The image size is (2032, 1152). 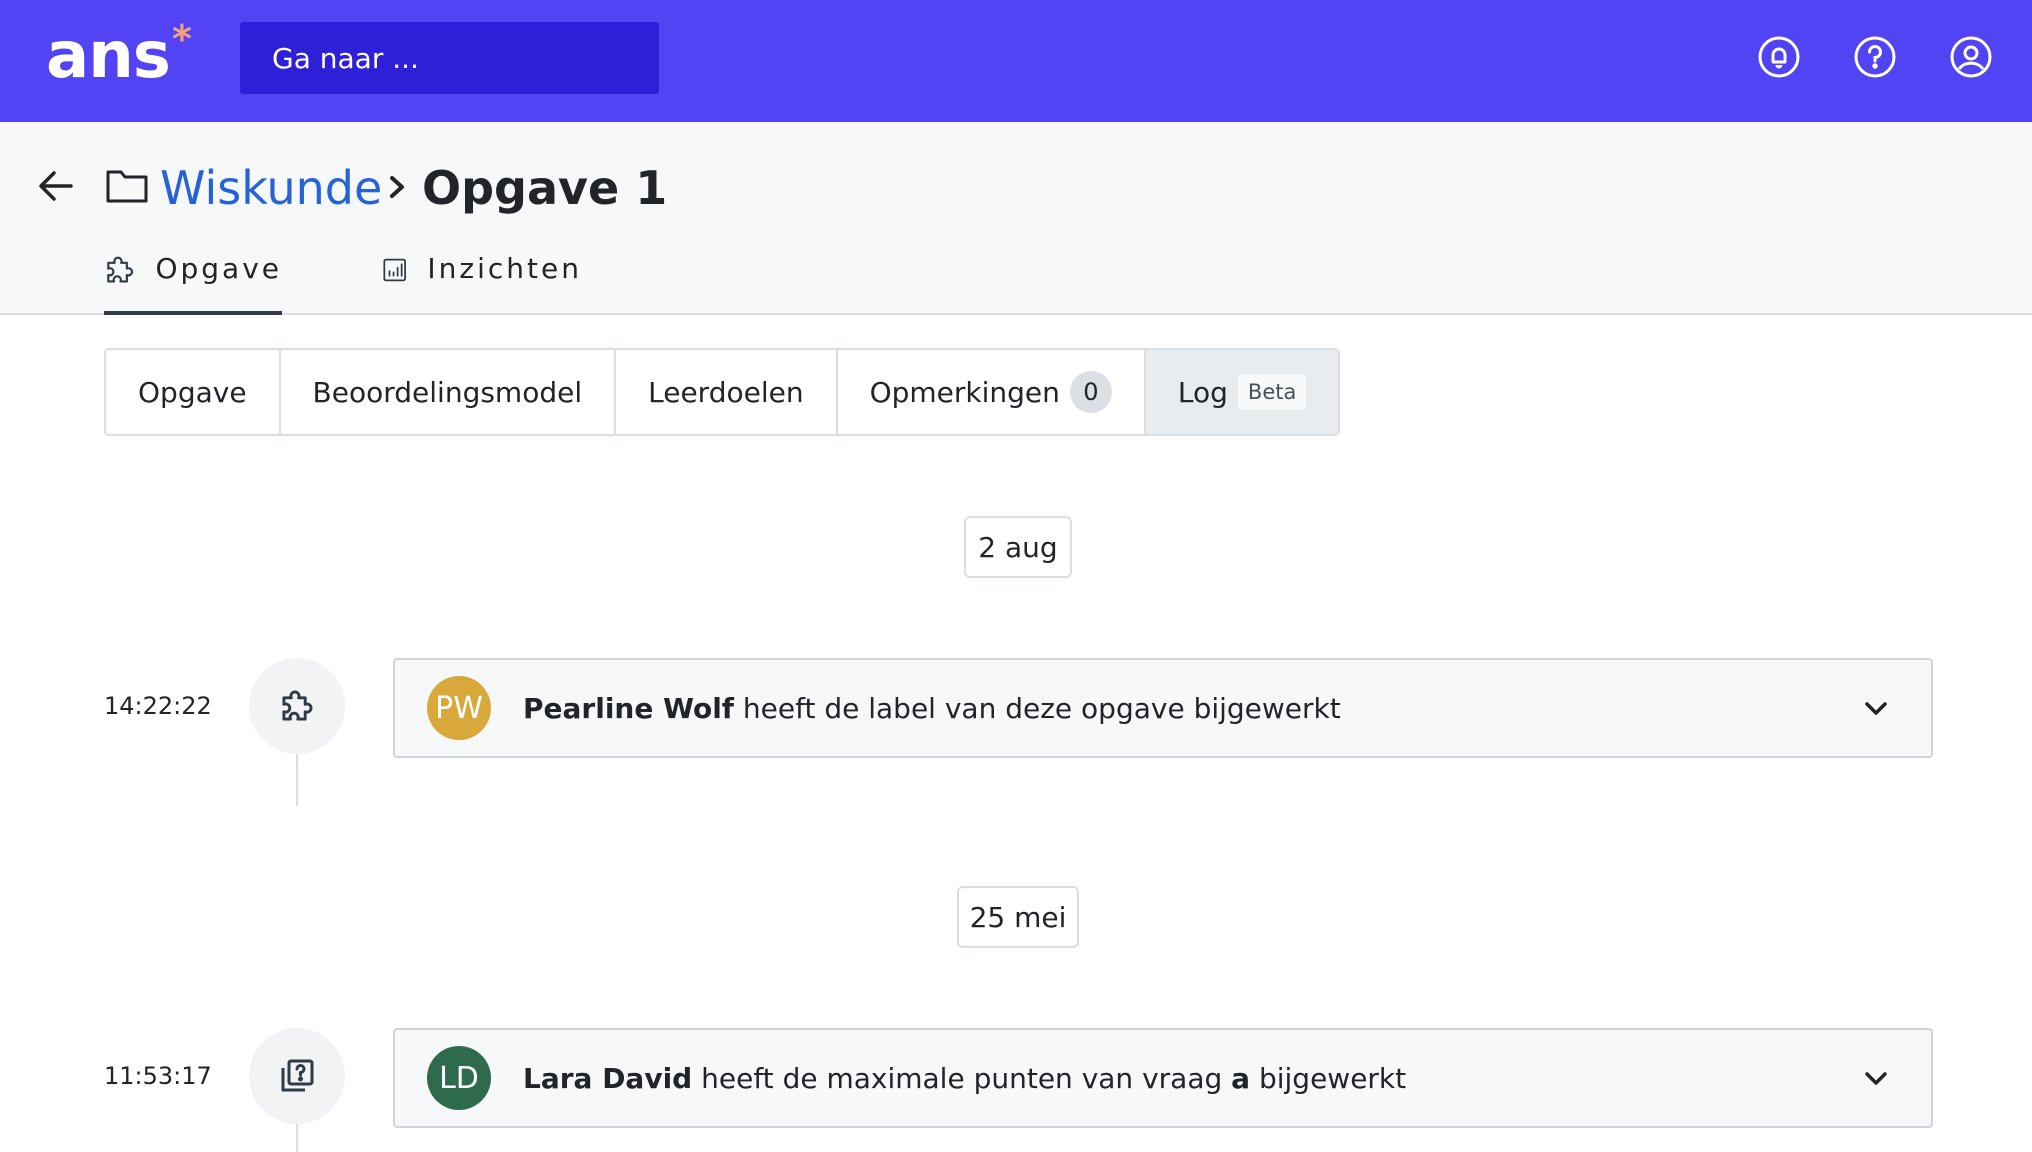 What do you see at coordinates (56, 186) in the screenshot?
I see `back-arrow-icon` at bounding box center [56, 186].